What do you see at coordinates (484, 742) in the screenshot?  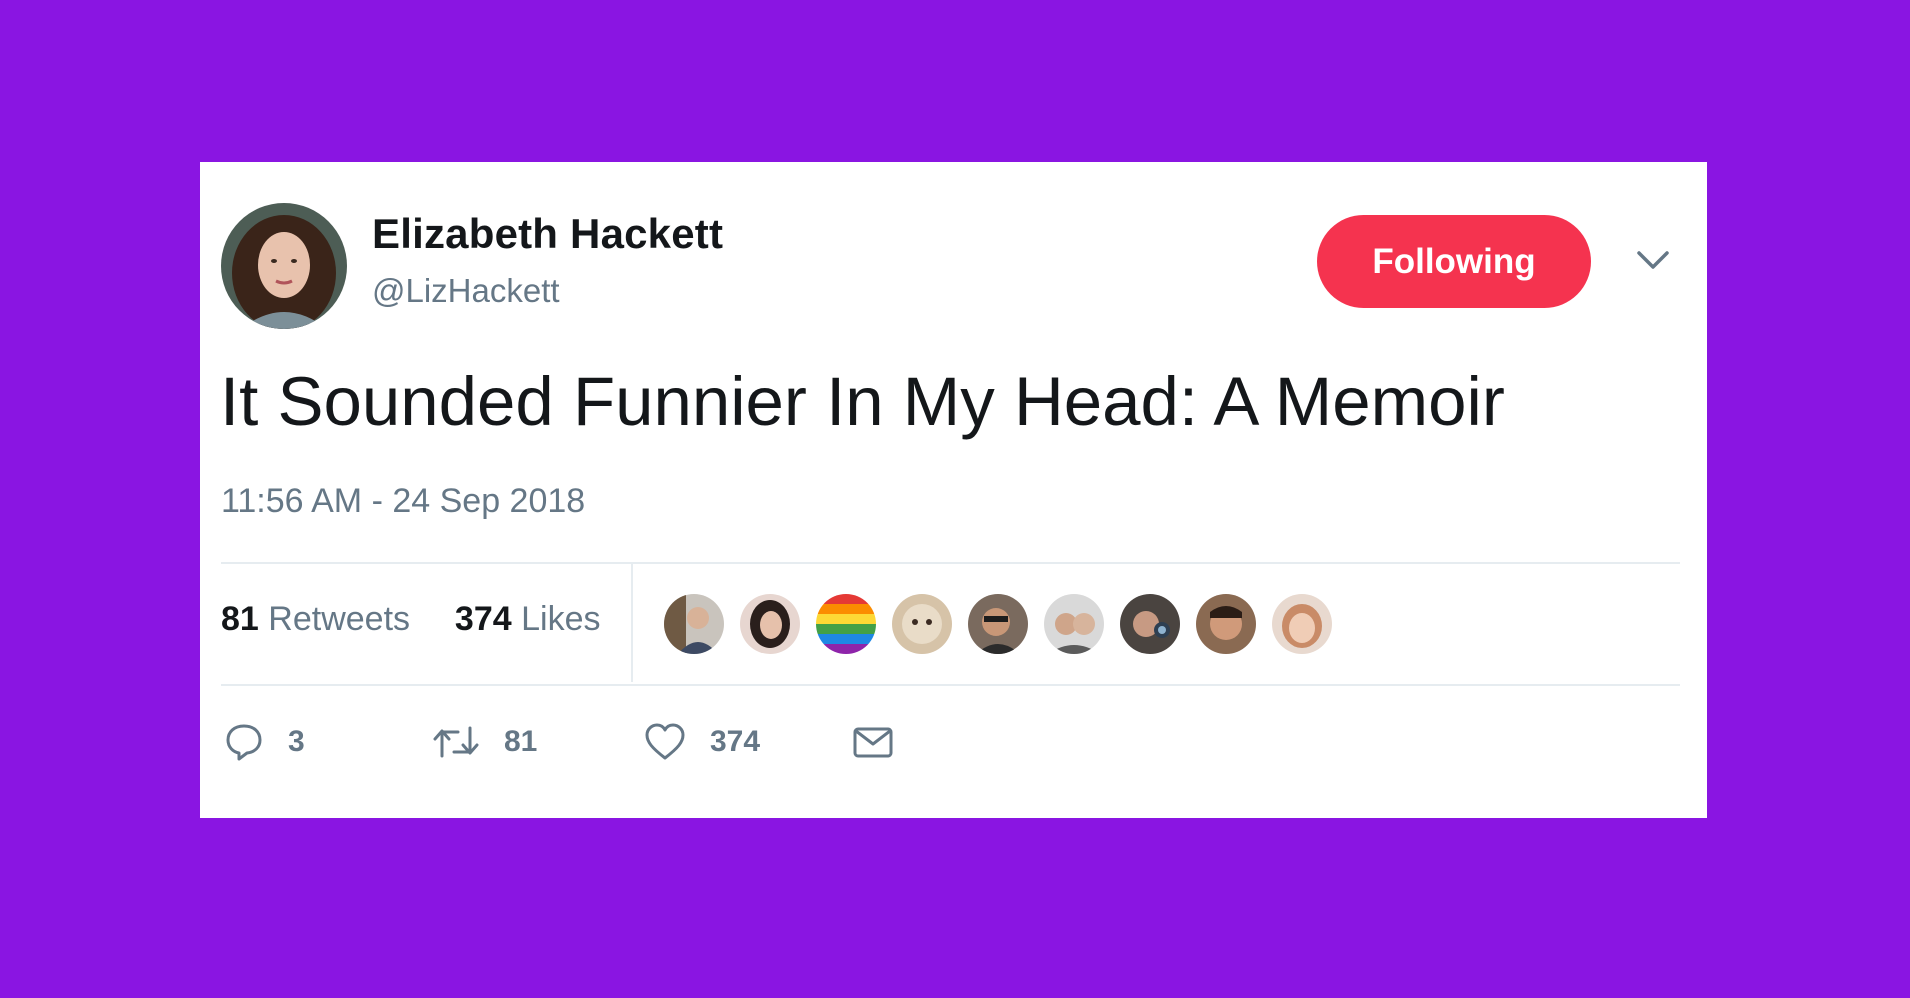 I see `retweet-button: 81` at bounding box center [484, 742].